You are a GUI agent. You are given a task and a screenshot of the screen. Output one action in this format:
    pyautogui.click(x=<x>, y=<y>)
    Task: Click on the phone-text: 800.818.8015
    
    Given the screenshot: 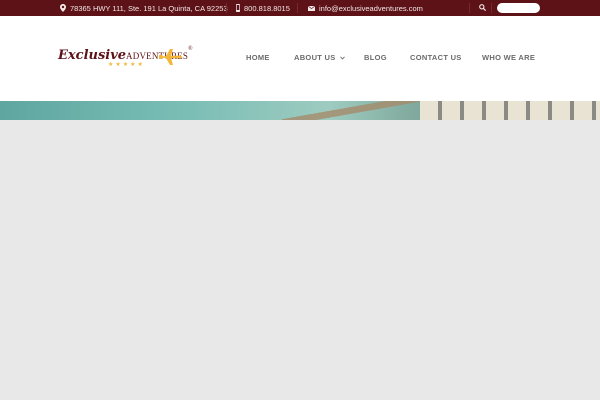 What is the action you would take?
    pyautogui.click(x=267, y=8)
    